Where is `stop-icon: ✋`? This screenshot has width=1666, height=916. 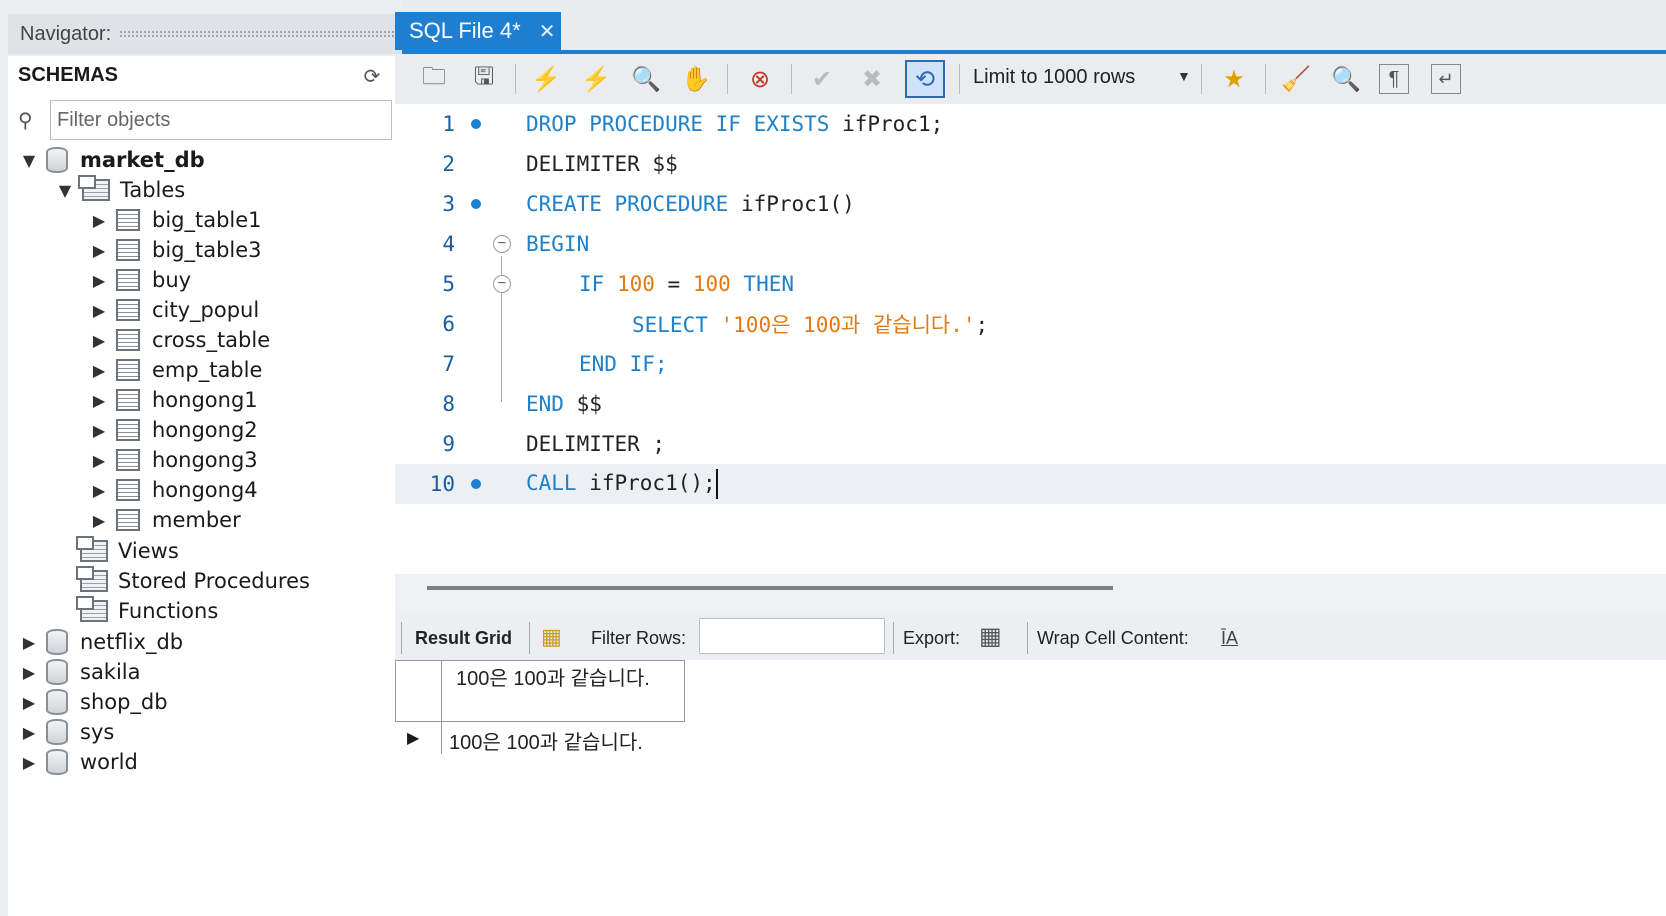 stop-icon: ✋ is located at coordinates (696, 79).